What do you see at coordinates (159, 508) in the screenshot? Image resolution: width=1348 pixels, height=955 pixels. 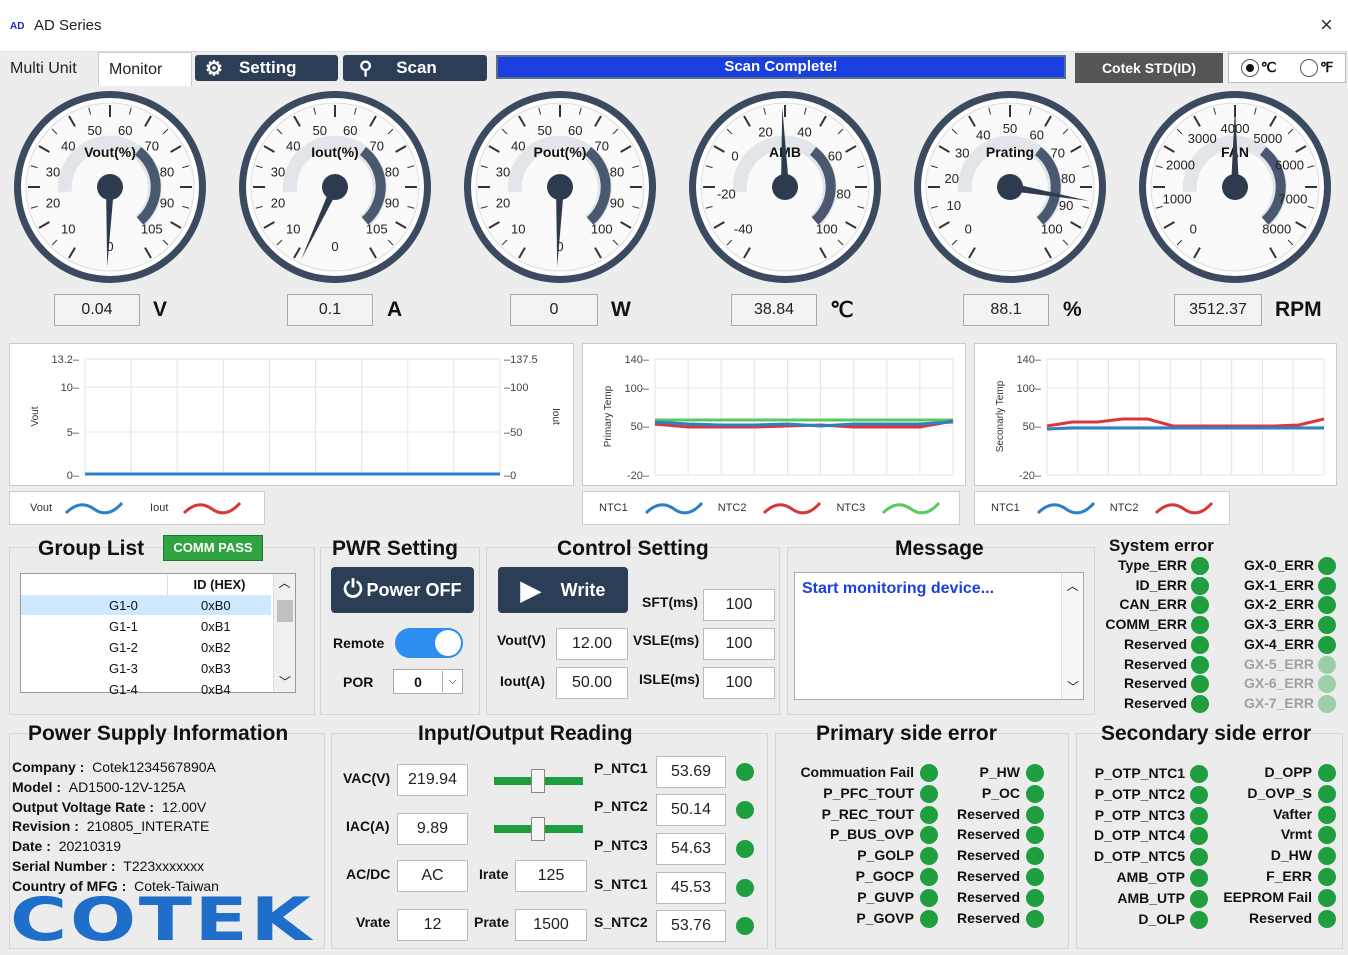 I see `legend-iout: Iout` at bounding box center [159, 508].